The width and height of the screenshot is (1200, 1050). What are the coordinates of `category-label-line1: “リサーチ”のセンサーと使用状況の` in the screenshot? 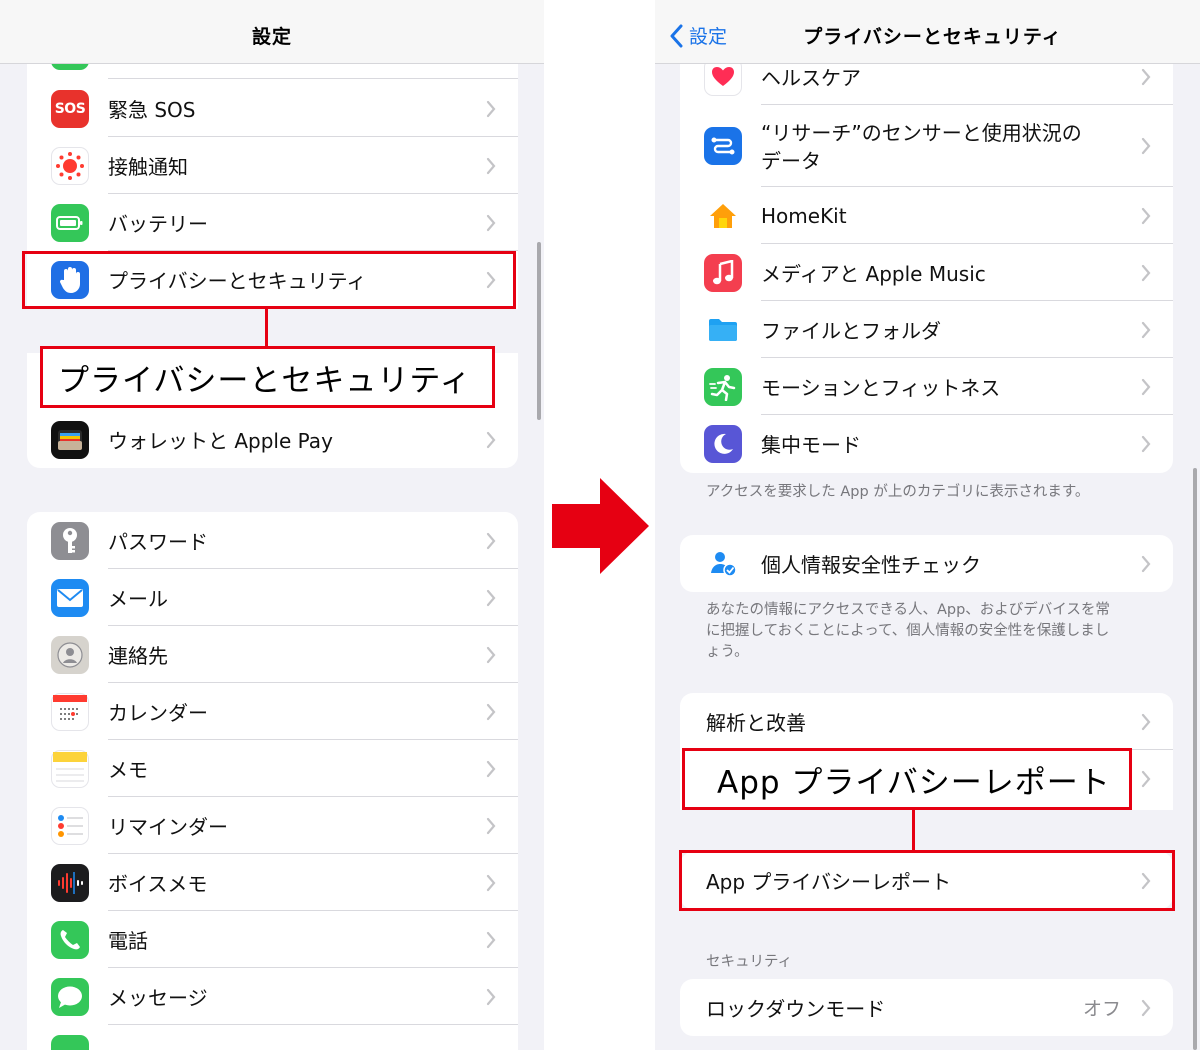 It's located at (921, 133).